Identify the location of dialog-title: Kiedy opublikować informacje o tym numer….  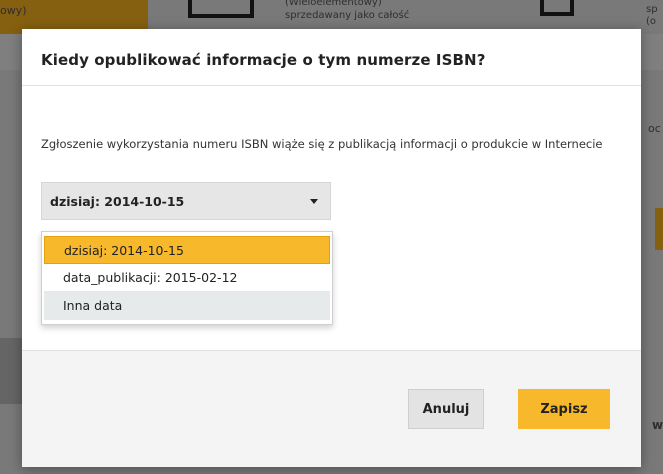
(263, 60).